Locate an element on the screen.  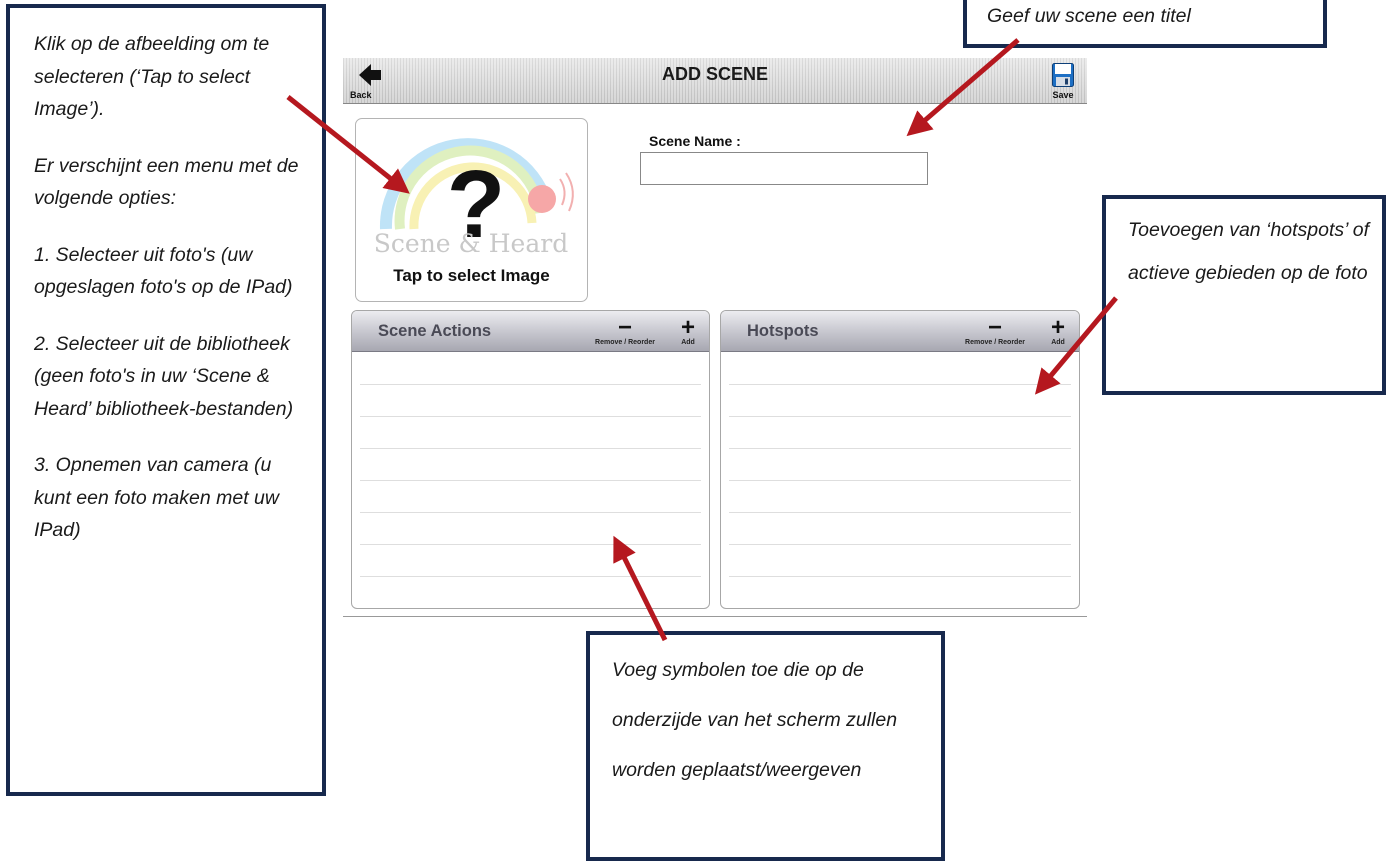
hotspots-panel: Hotspots − Remove / Reorder + Add is located at coordinates (900, 459).